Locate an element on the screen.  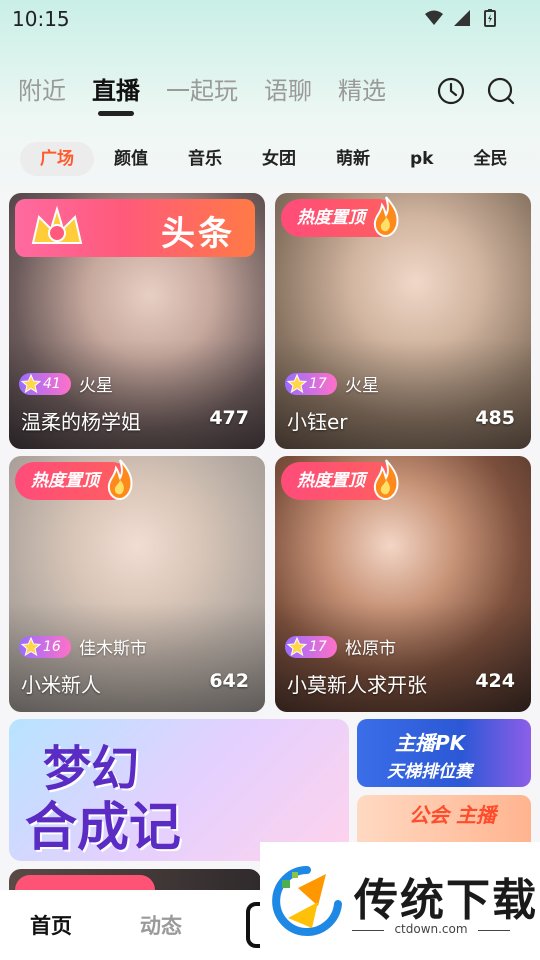
room-title: 小钰er is located at coordinates (317, 422).